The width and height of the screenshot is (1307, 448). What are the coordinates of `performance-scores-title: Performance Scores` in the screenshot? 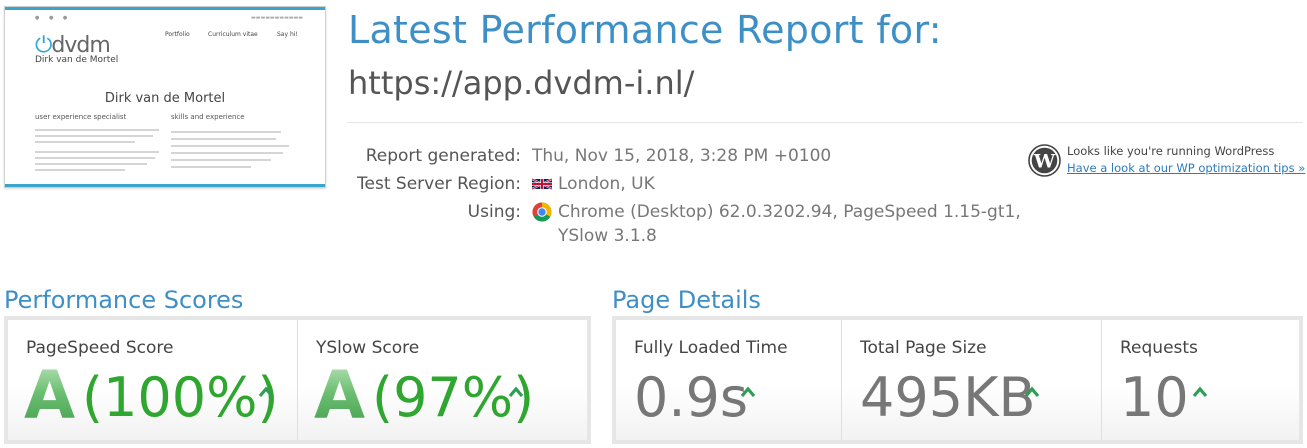 It's located at (124, 300).